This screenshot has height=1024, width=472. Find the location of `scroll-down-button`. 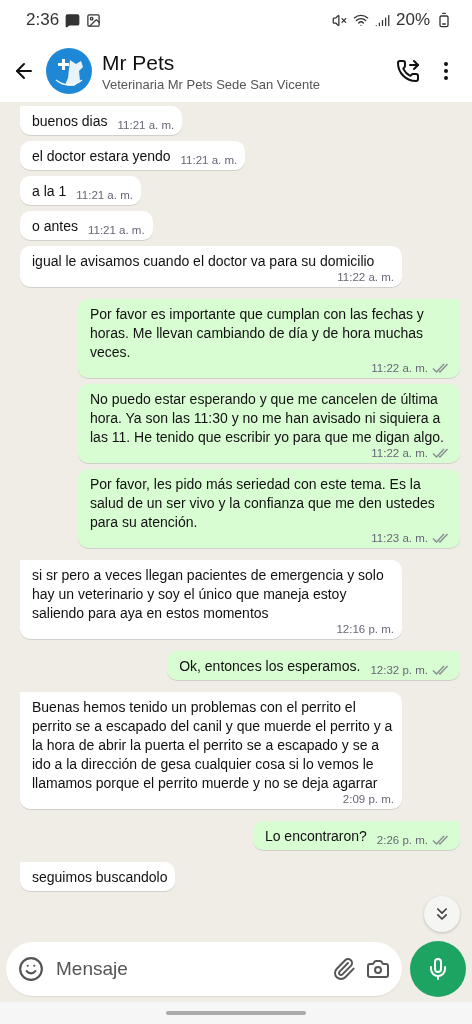

scroll-down-button is located at coordinates (442, 914).